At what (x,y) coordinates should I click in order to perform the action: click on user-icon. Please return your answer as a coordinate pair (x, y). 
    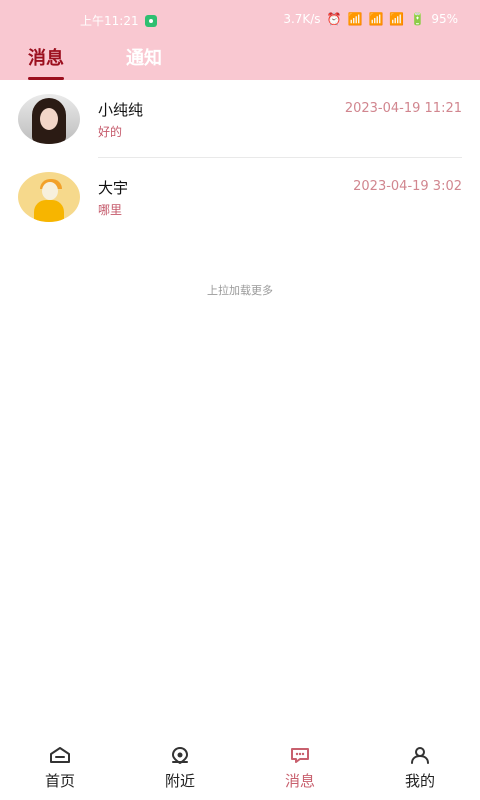
    Looking at the image, I should click on (420, 755).